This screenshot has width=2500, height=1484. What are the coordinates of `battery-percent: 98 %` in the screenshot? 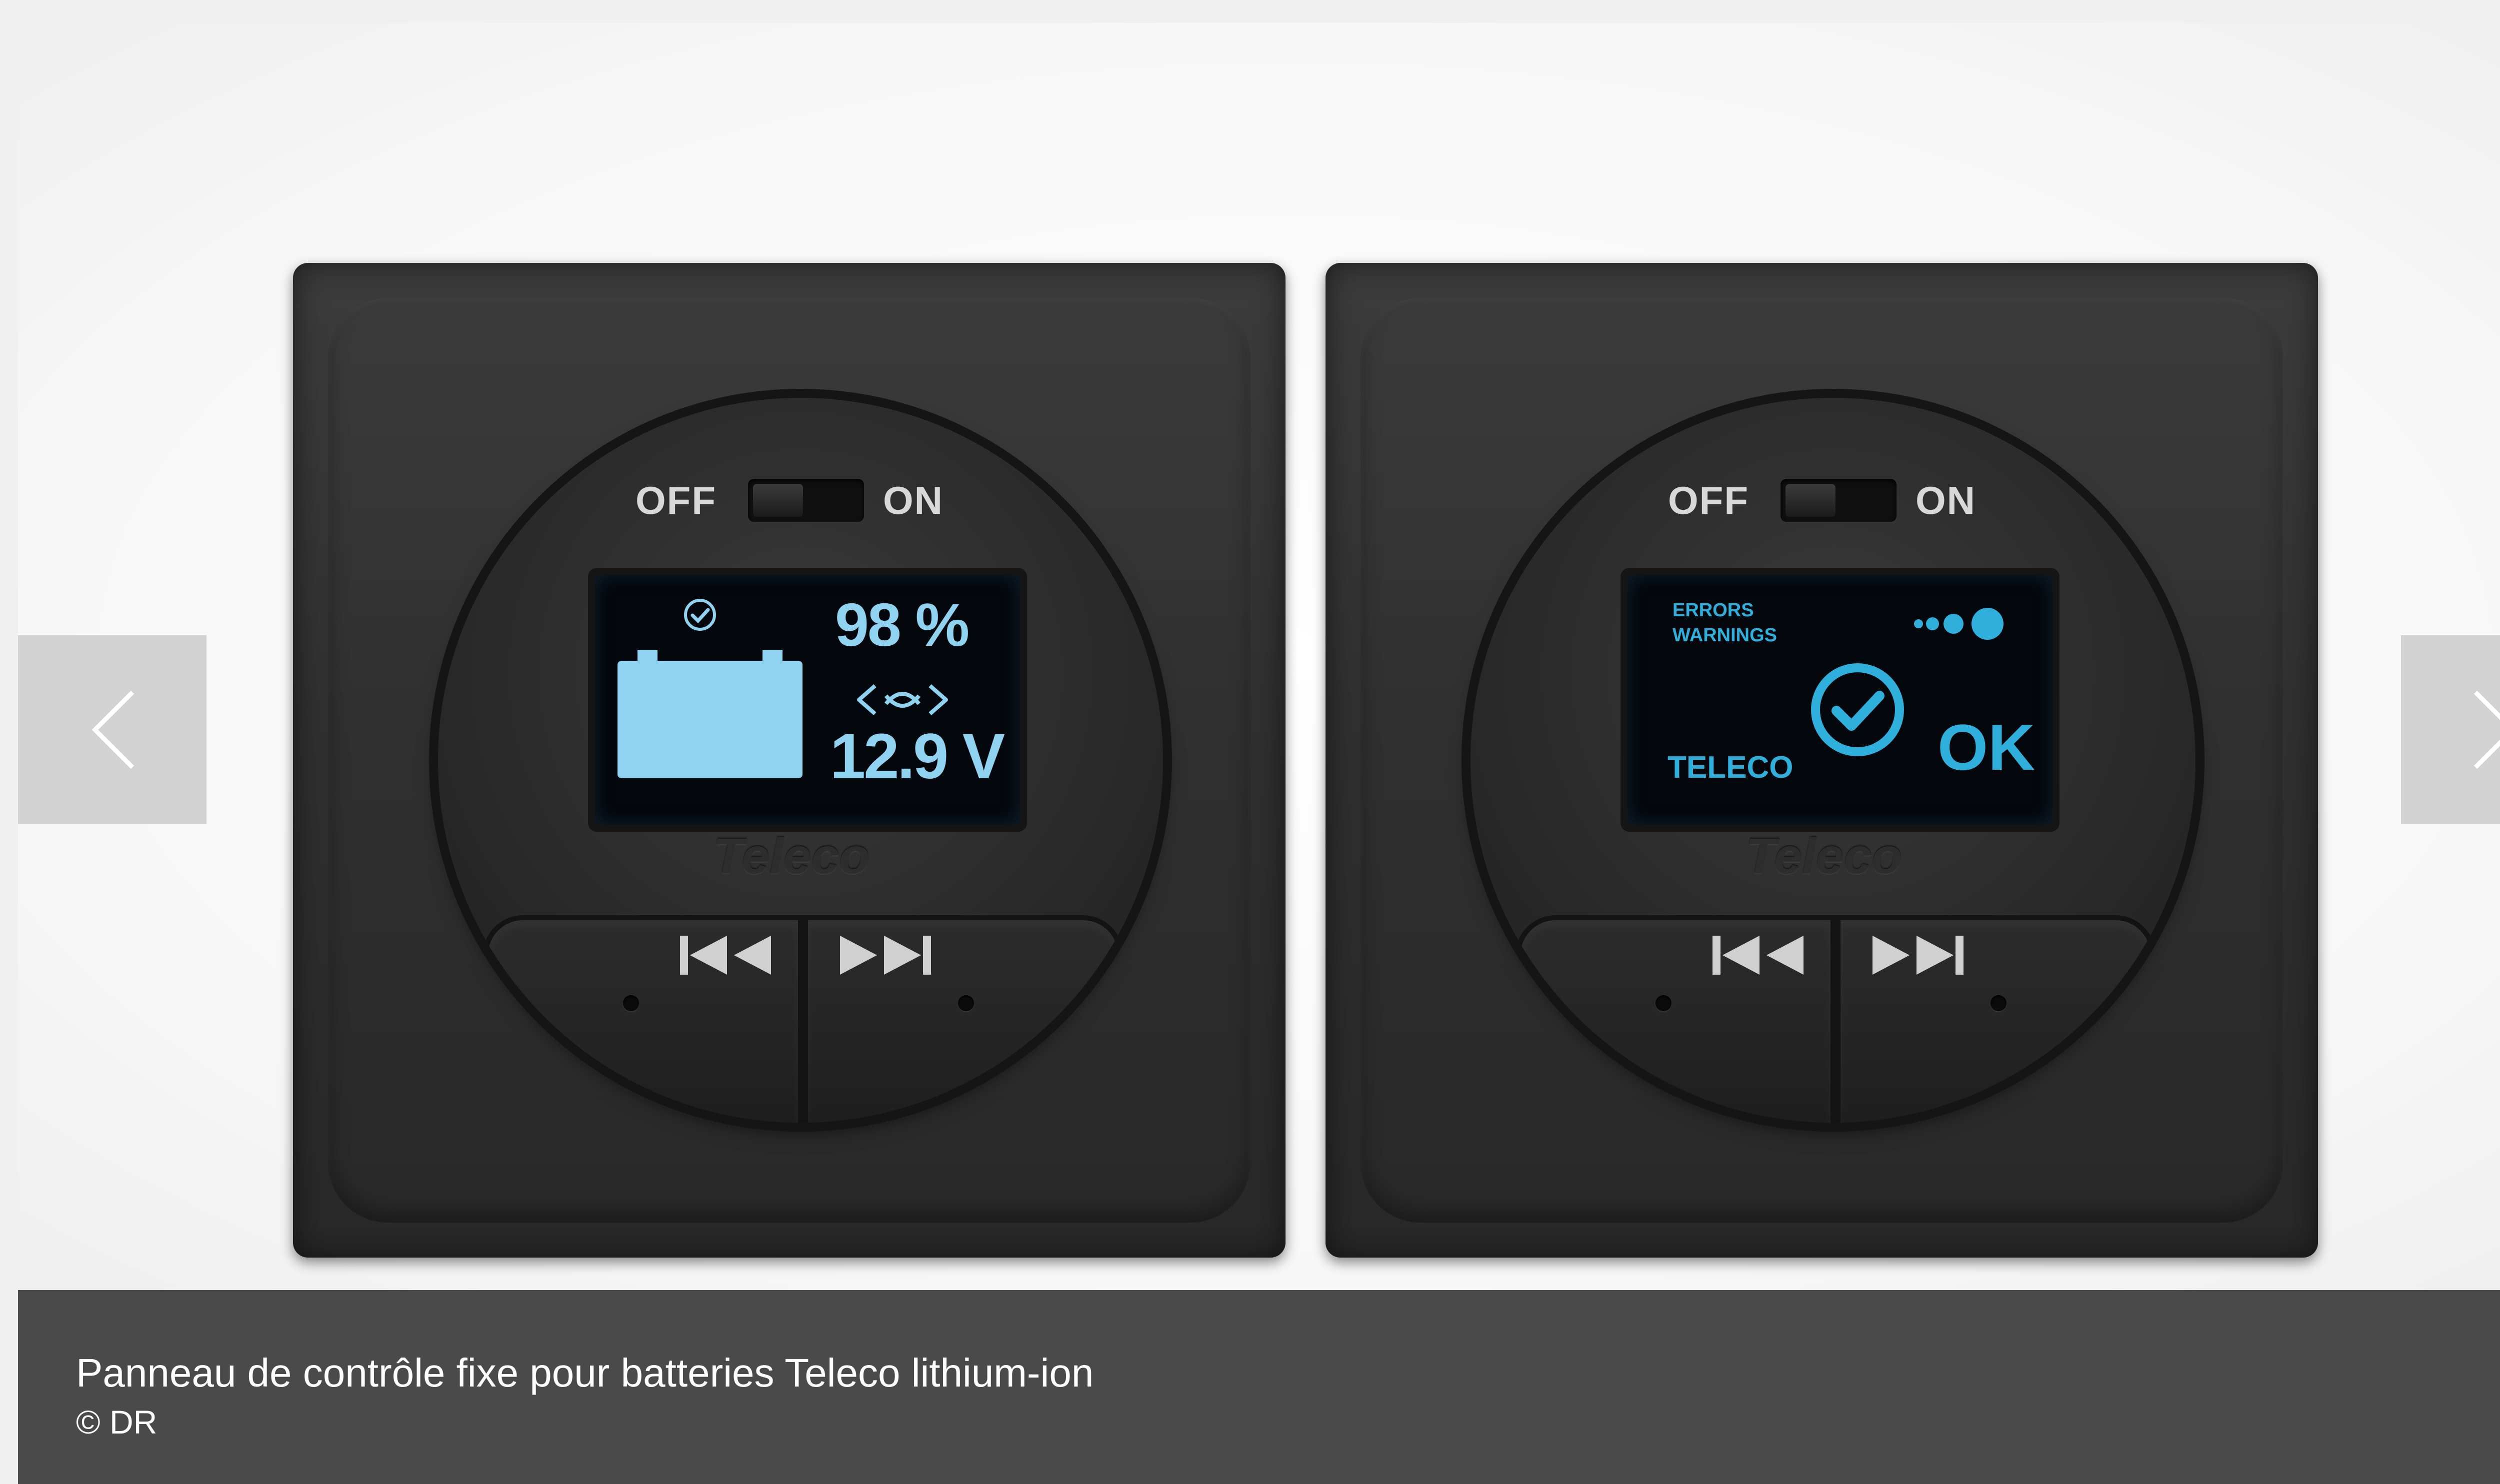 It's located at (902, 625).